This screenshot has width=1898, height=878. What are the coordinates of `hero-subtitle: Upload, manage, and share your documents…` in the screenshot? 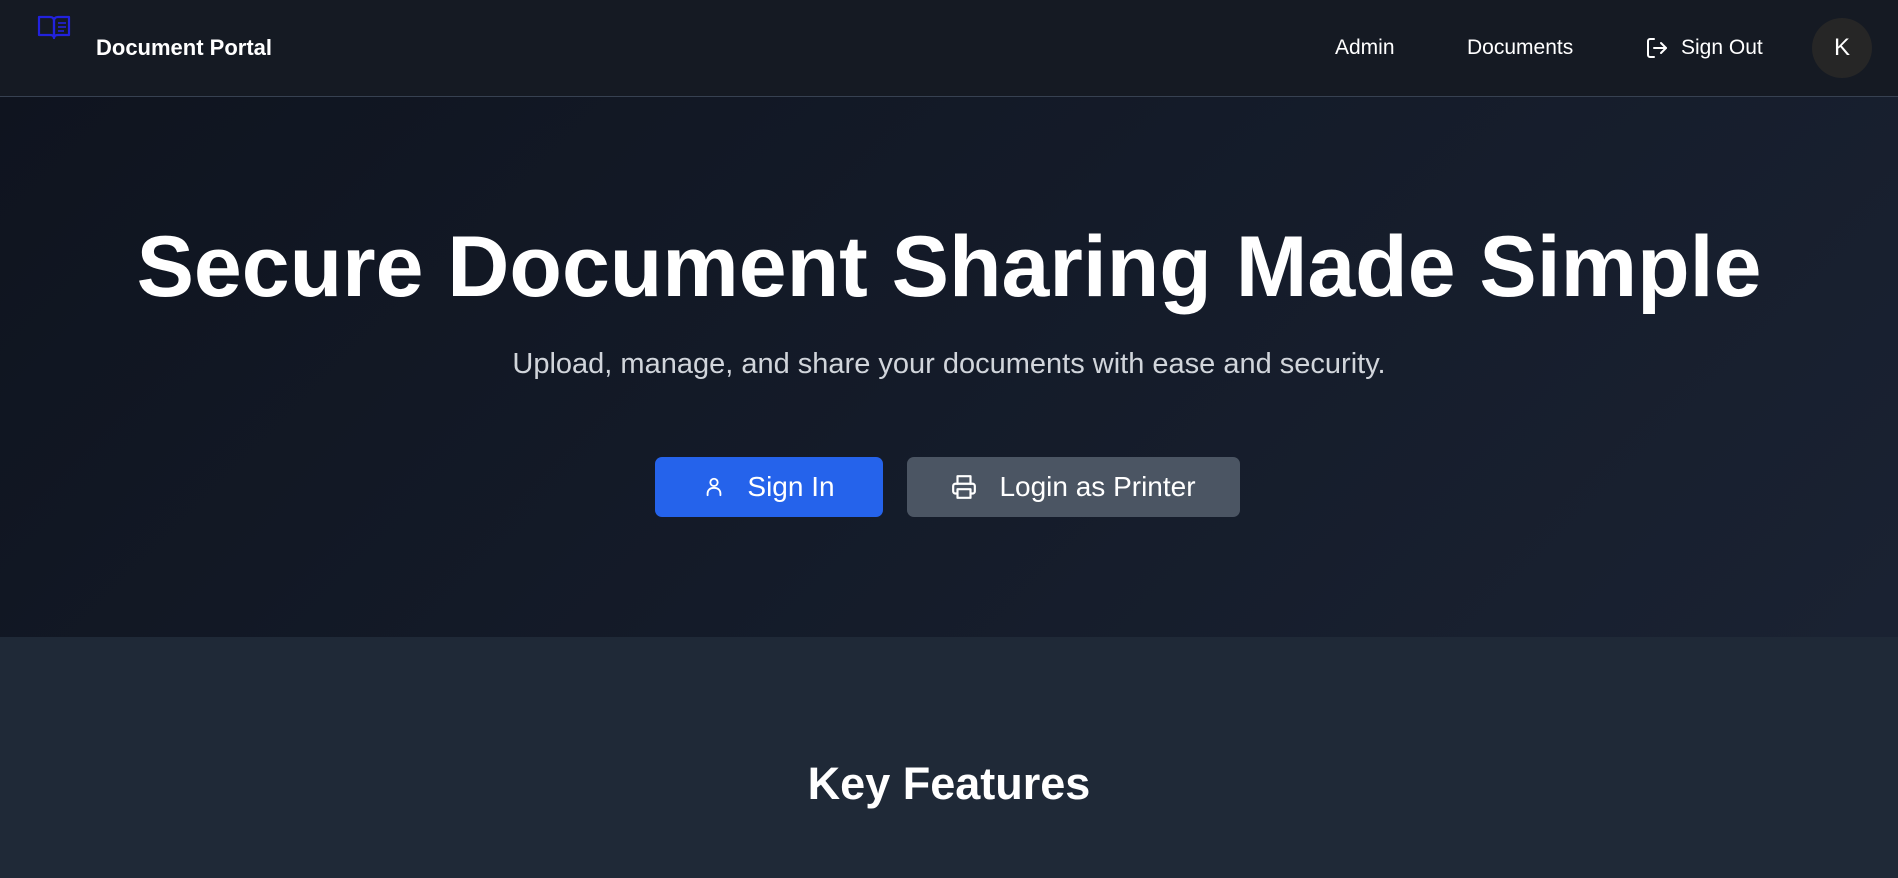 It's located at (949, 364).